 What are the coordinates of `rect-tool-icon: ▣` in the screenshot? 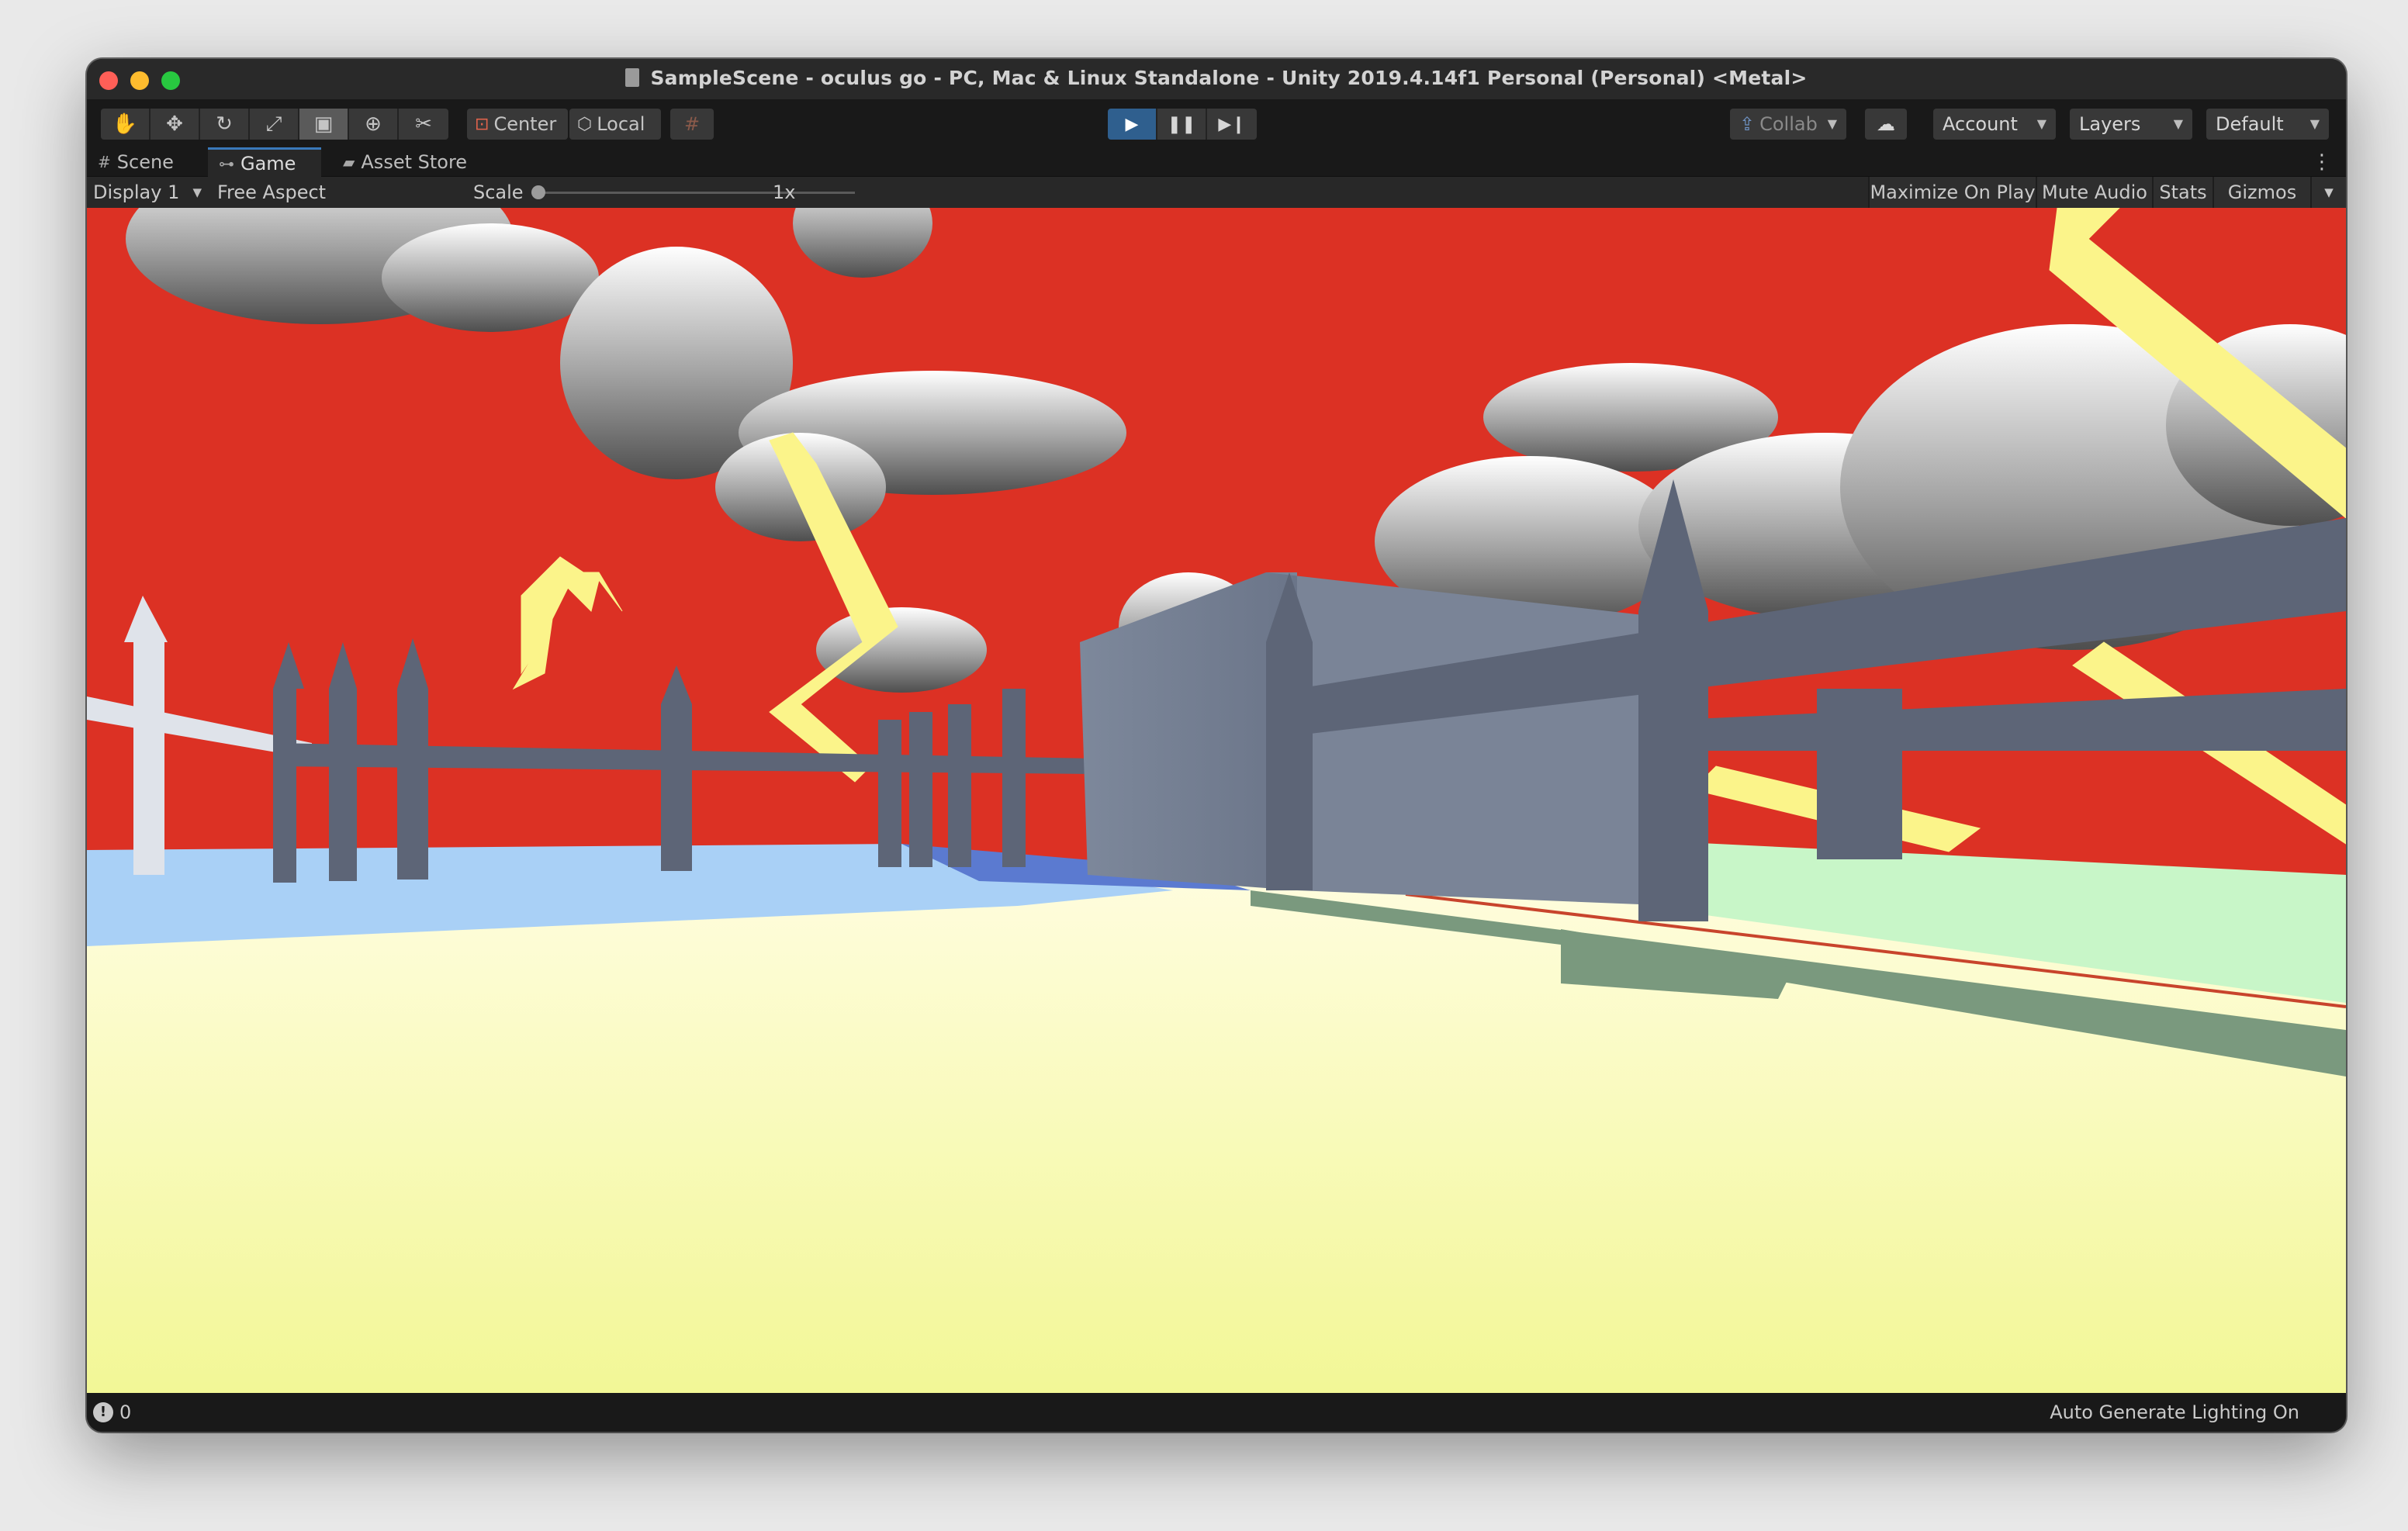 It's located at (324, 124).